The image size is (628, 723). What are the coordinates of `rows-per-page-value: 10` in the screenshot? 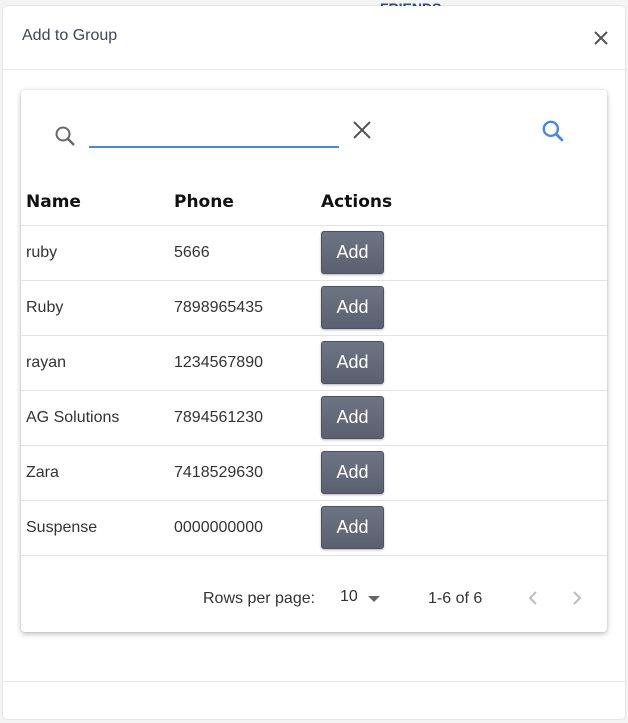 It's located at (349, 596).